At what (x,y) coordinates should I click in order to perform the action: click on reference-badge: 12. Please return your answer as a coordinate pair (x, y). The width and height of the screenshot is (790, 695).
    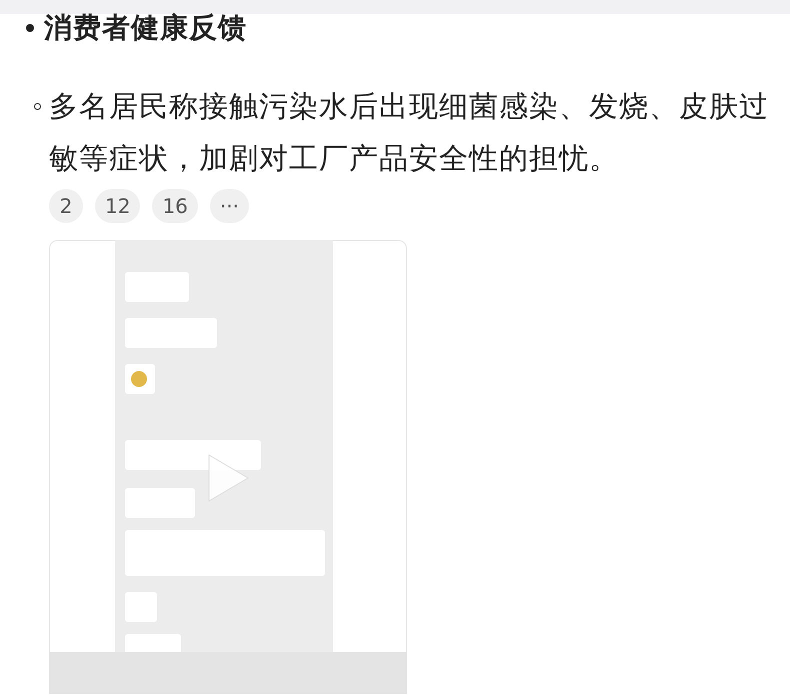
    Looking at the image, I should click on (117, 206).